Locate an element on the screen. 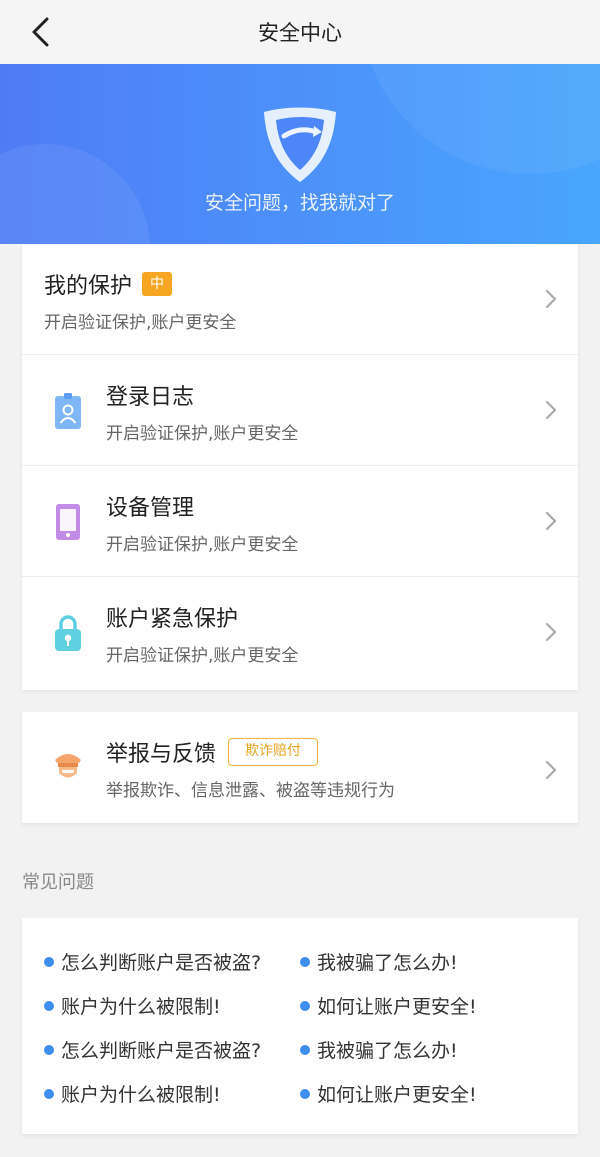  chevron-left-icon is located at coordinates (40, 32).